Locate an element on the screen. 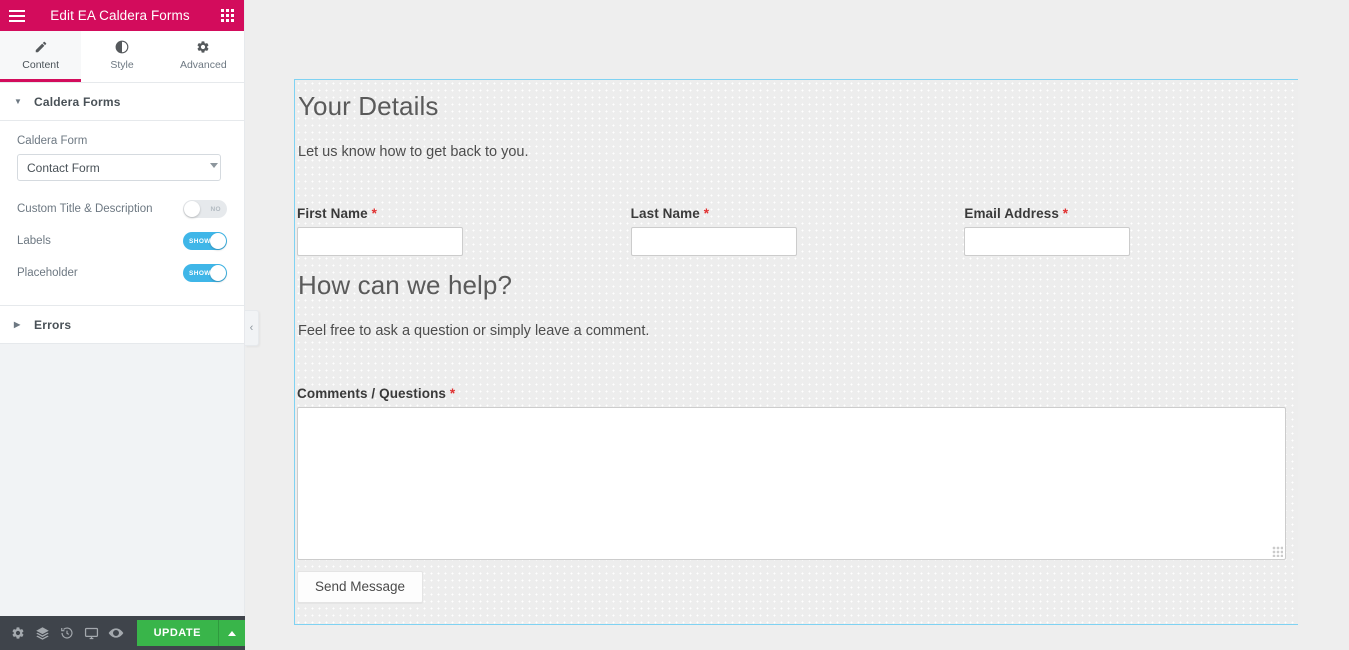 This screenshot has width=1349, height=650. form-section-title-1: Your Details is located at coordinates (368, 106).